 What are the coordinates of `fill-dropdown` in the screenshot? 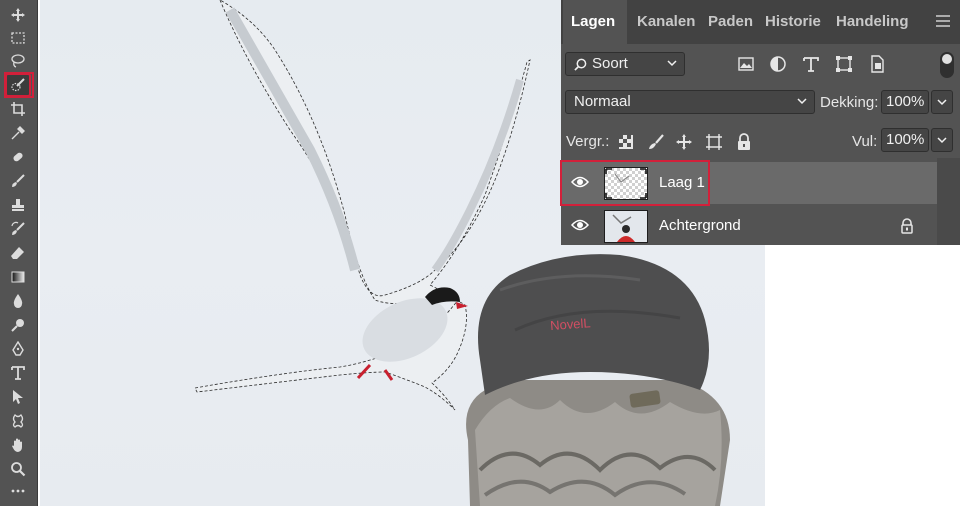 It's located at (942, 140).